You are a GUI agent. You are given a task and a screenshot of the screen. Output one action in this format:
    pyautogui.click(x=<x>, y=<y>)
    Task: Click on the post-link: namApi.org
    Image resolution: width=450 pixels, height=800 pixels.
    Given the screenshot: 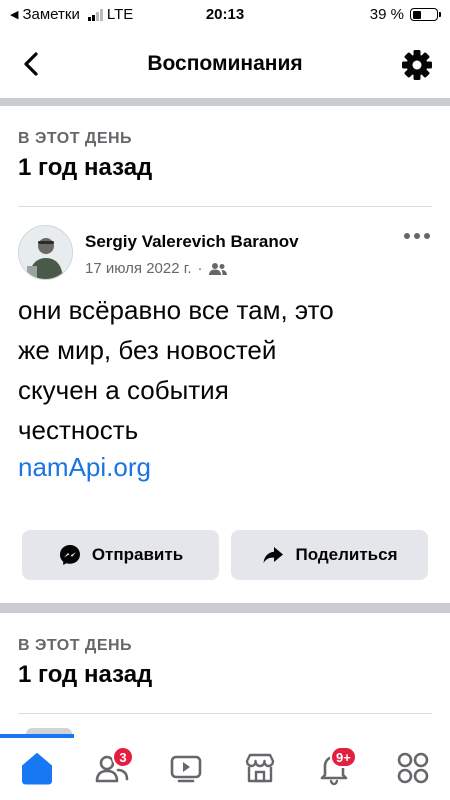 What is the action you would take?
    pyautogui.click(x=84, y=467)
    